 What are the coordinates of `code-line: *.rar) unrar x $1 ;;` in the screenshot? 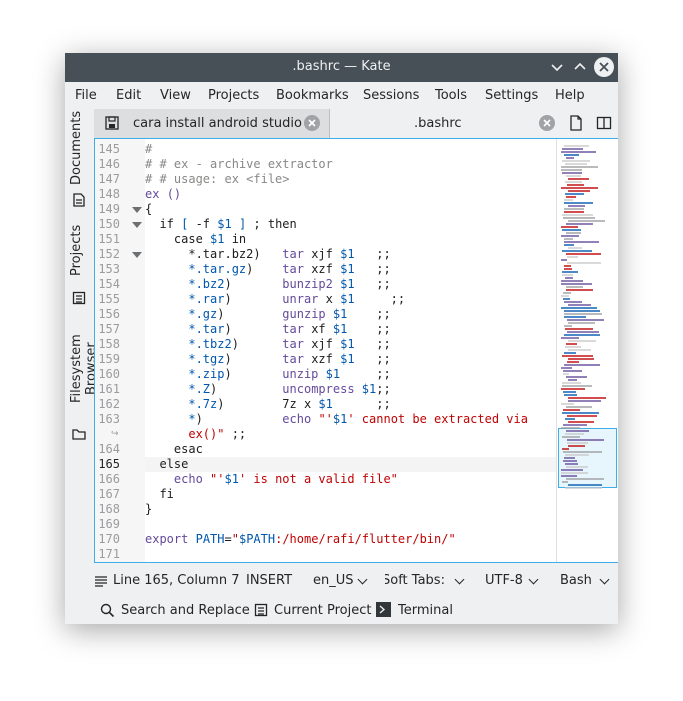 It's located at (350, 299).